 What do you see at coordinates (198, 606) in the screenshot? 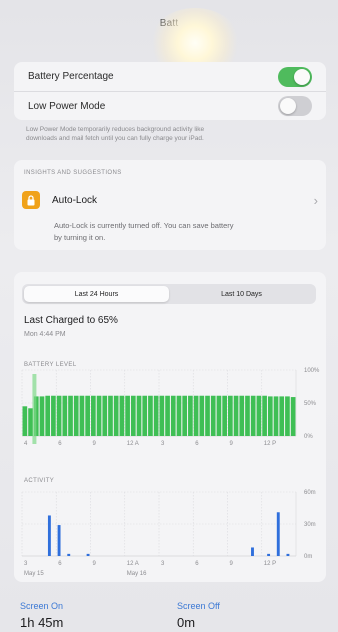
I see `screen-off-label: Screen Off` at bounding box center [198, 606].